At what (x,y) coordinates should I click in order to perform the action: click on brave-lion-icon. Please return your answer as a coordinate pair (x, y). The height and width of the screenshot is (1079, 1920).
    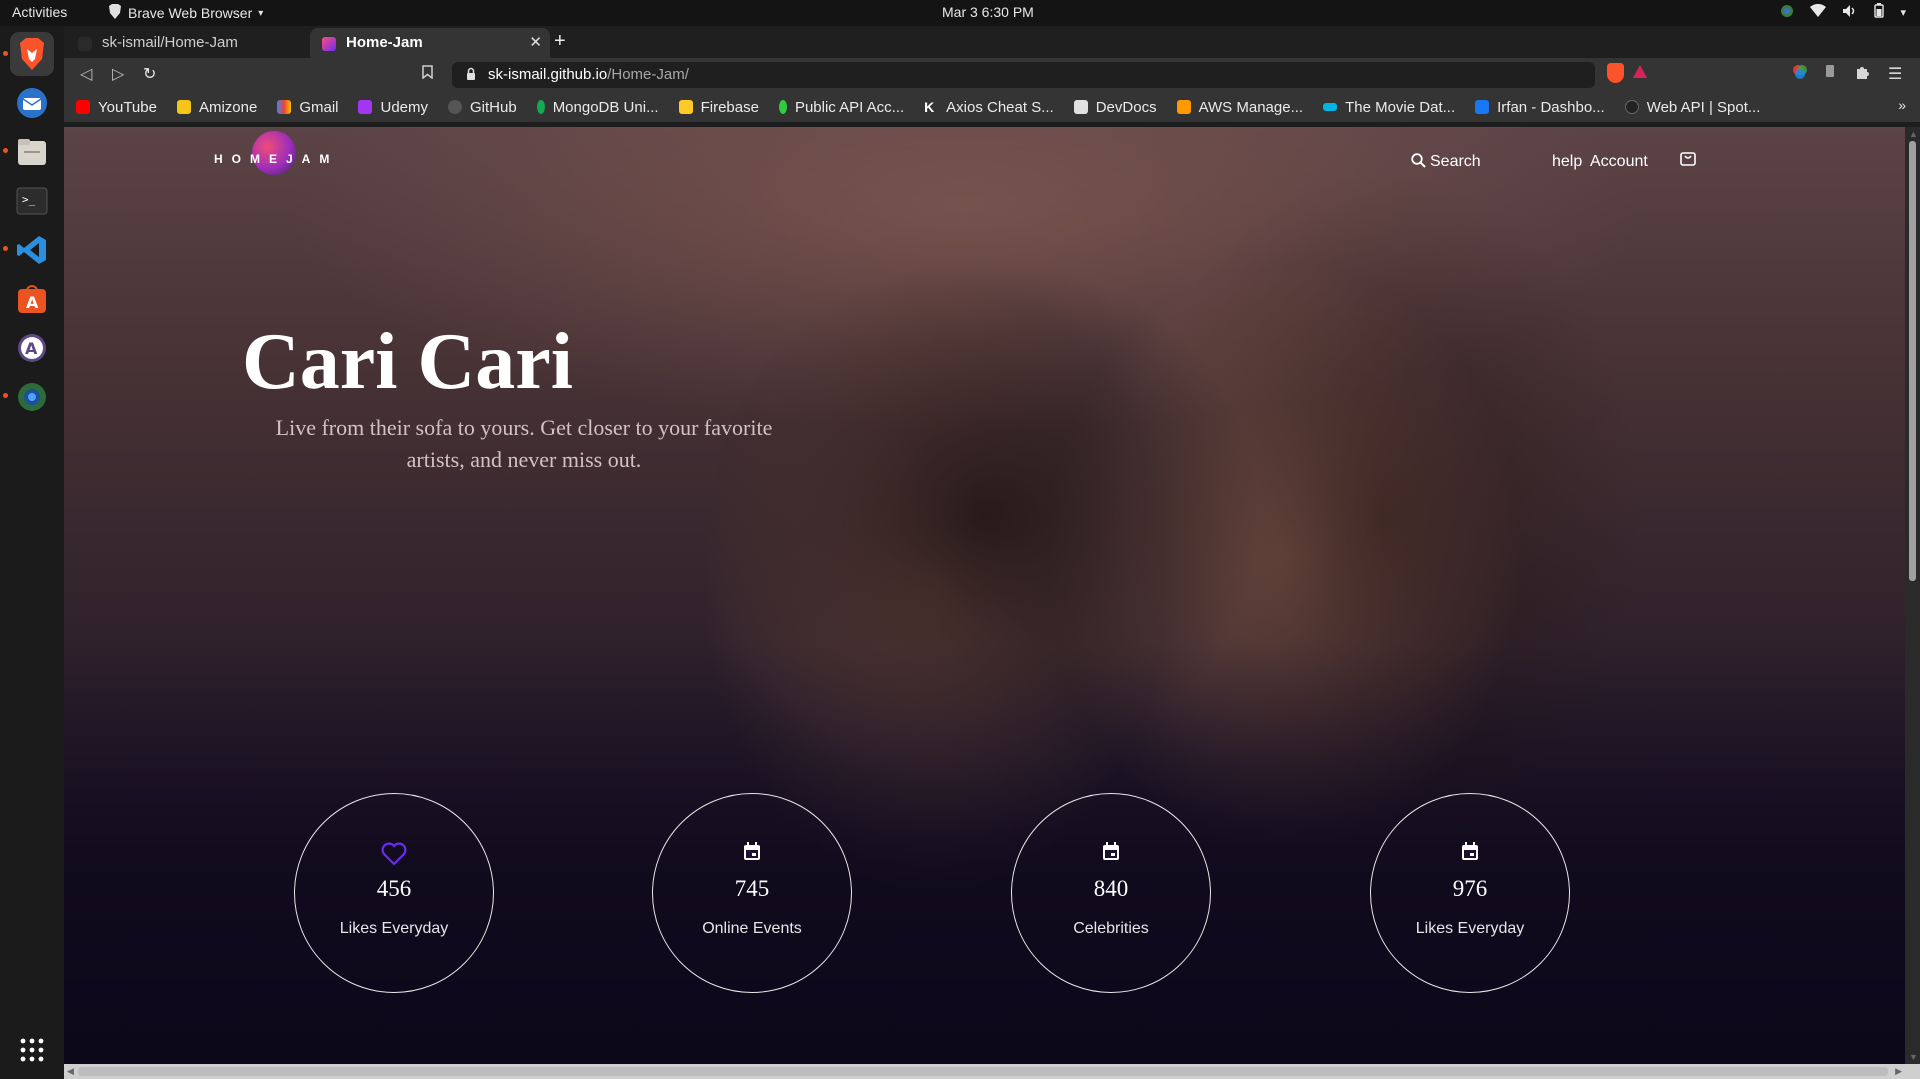
    Looking at the image, I should click on (115, 13).